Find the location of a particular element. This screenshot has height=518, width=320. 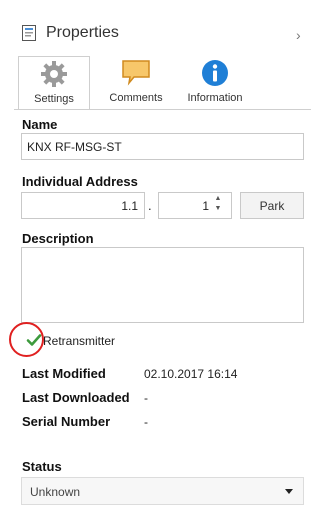

park-button: Park is located at coordinates (272, 205).